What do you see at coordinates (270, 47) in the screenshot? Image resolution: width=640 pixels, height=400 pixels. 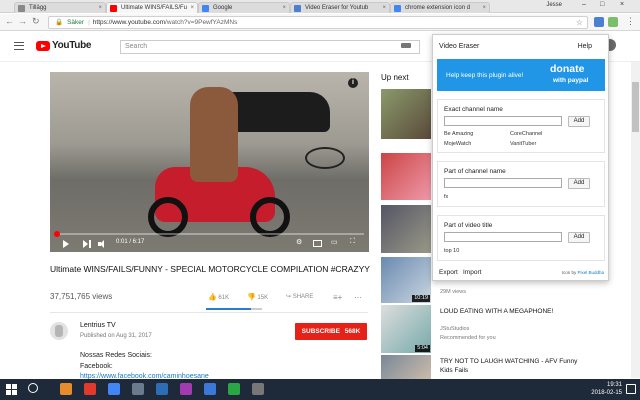 I see `search-input: Search` at bounding box center [270, 47].